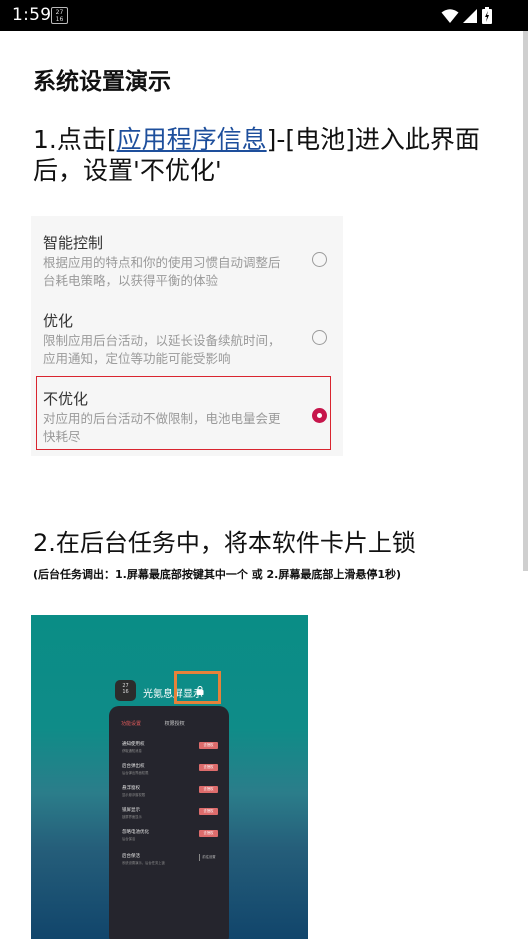  I want to click on card-row: 悬浮窗权 显示悬浮窗权限 去授权, so click(170, 792).